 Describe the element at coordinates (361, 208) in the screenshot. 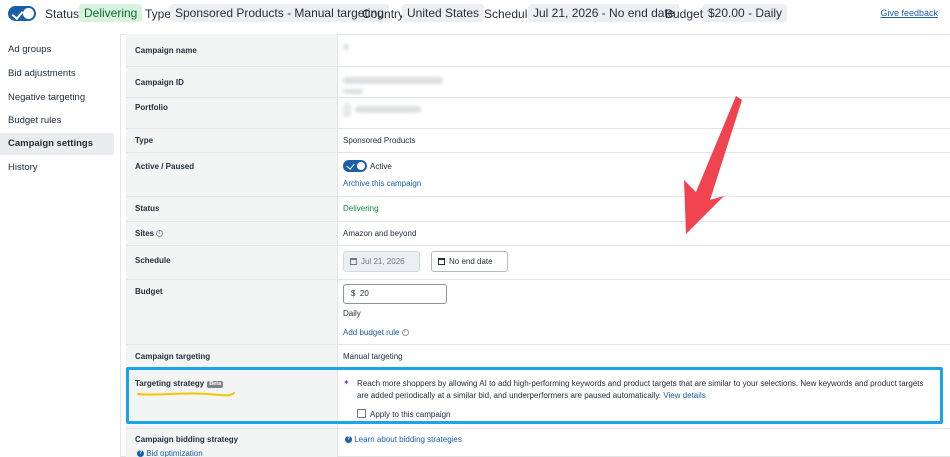

I see `status-row-value: Delivering` at that location.